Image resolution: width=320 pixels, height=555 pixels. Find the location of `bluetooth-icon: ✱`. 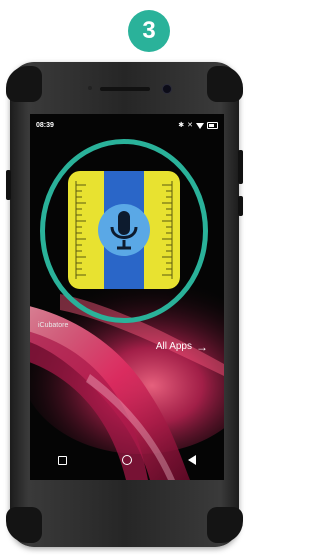

bluetooth-icon: ✱ is located at coordinates (181, 125).